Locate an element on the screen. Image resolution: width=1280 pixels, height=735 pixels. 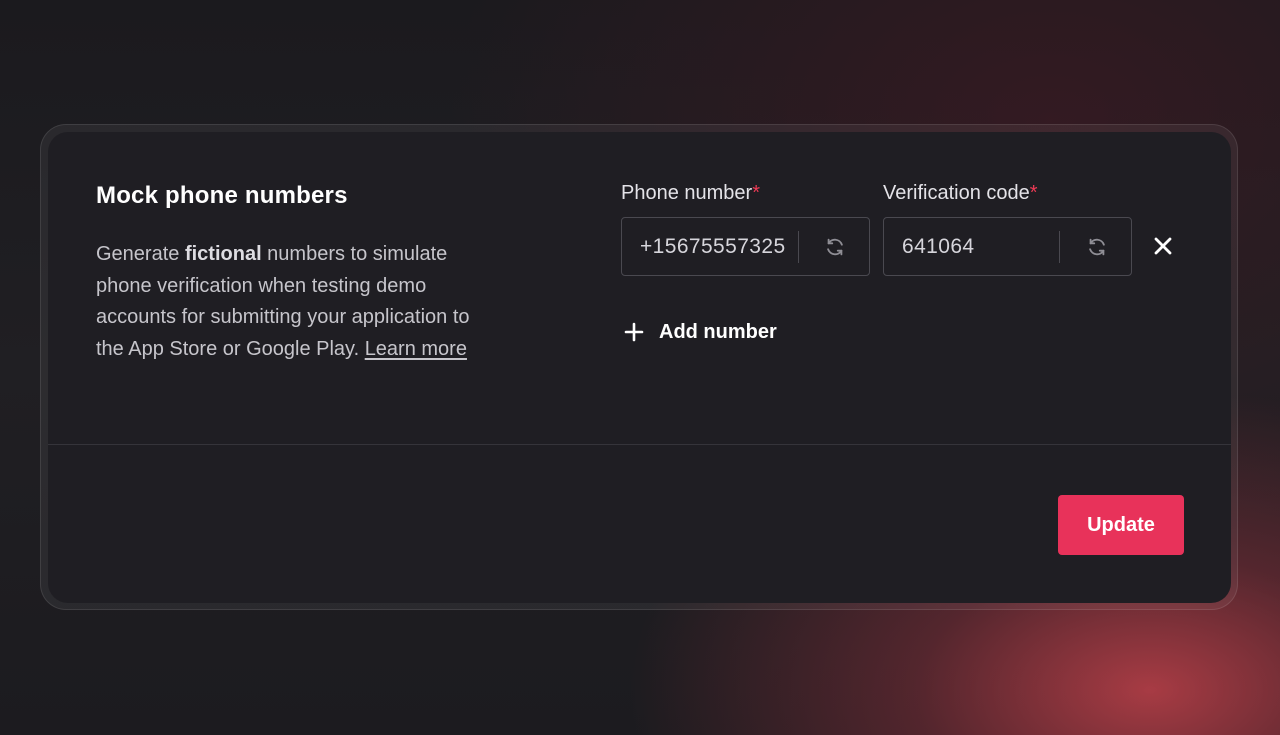
remove-number-button is located at coordinates (1163, 246).